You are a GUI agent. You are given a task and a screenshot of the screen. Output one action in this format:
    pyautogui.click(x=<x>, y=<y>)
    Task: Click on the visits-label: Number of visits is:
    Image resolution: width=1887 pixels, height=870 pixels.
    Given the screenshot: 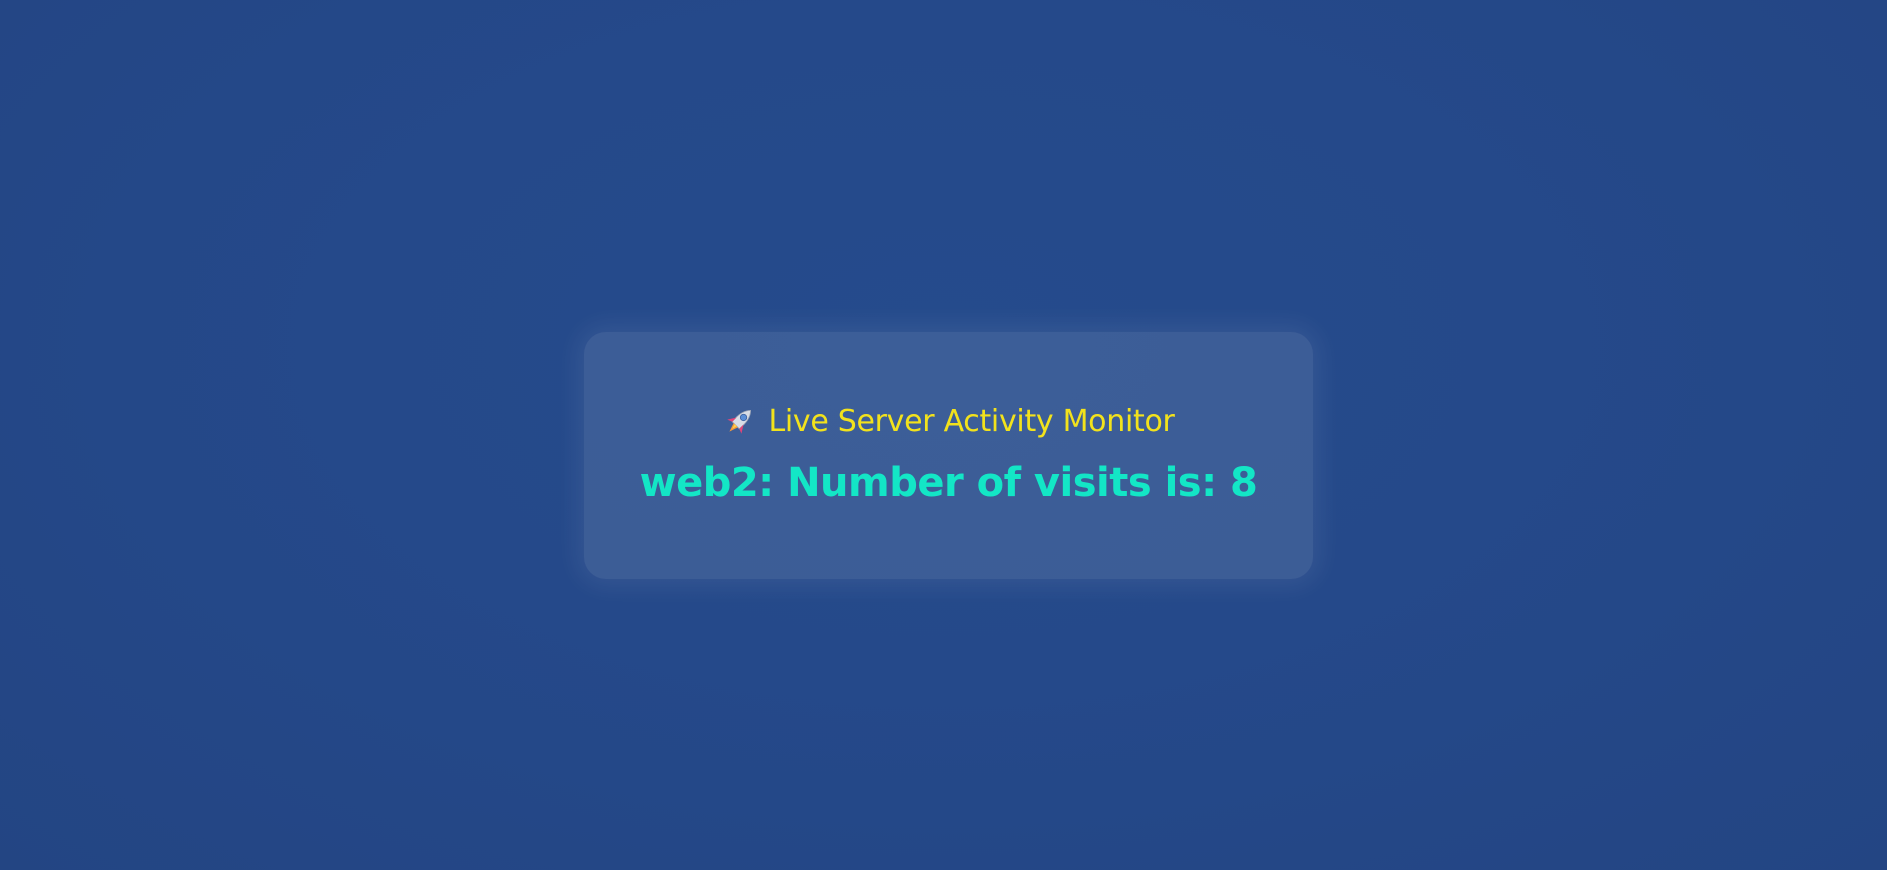 What is the action you would take?
    pyautogui.click(x=1002, y=483)
    